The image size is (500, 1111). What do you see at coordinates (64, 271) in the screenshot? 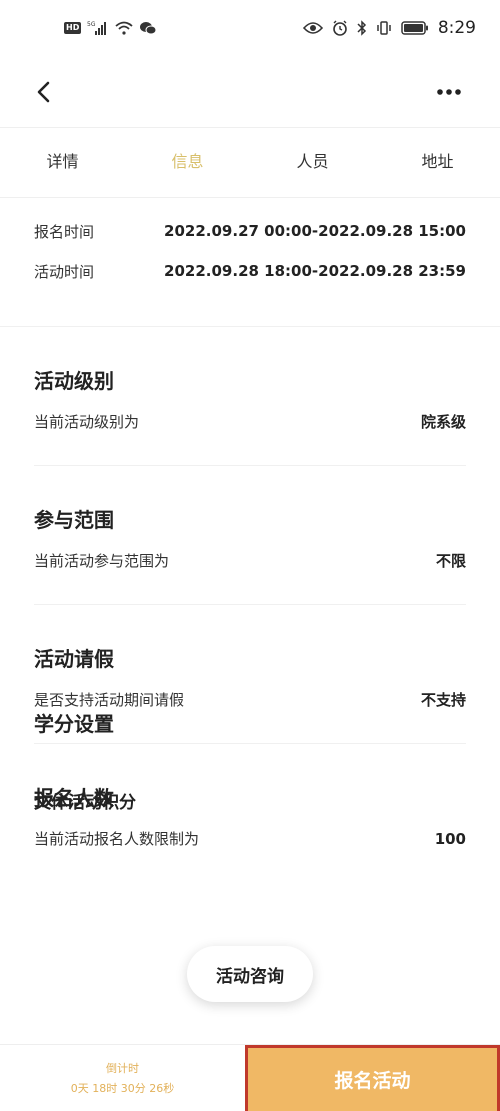
I see `activity-time-label: 活动时间` at bounding box center [64, 271].